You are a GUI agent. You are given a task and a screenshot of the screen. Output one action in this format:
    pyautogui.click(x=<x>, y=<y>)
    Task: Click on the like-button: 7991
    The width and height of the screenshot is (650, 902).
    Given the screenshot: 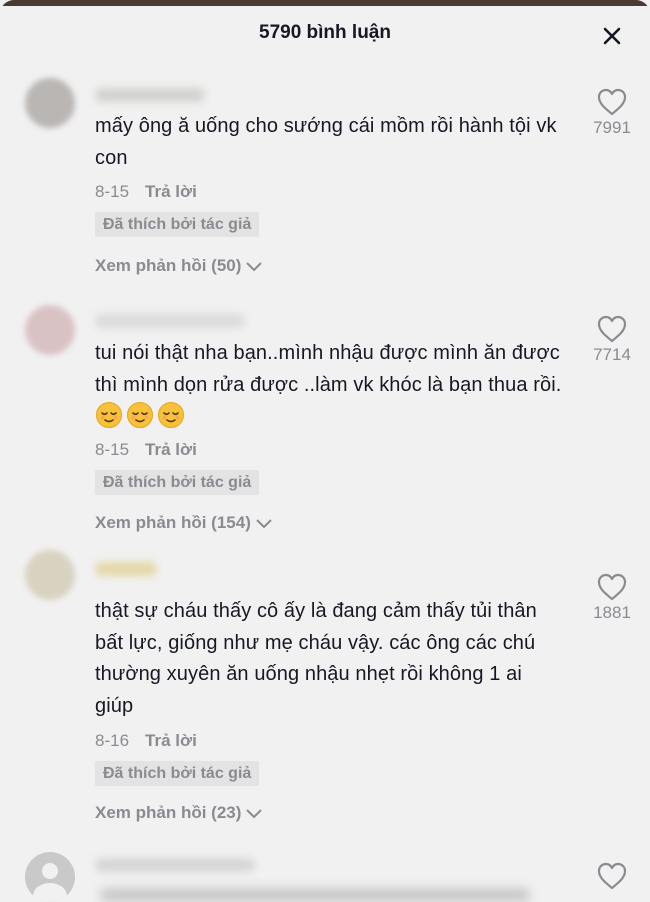 What is the action you would take?
    pyautogui.click(x=612, y=113)
    